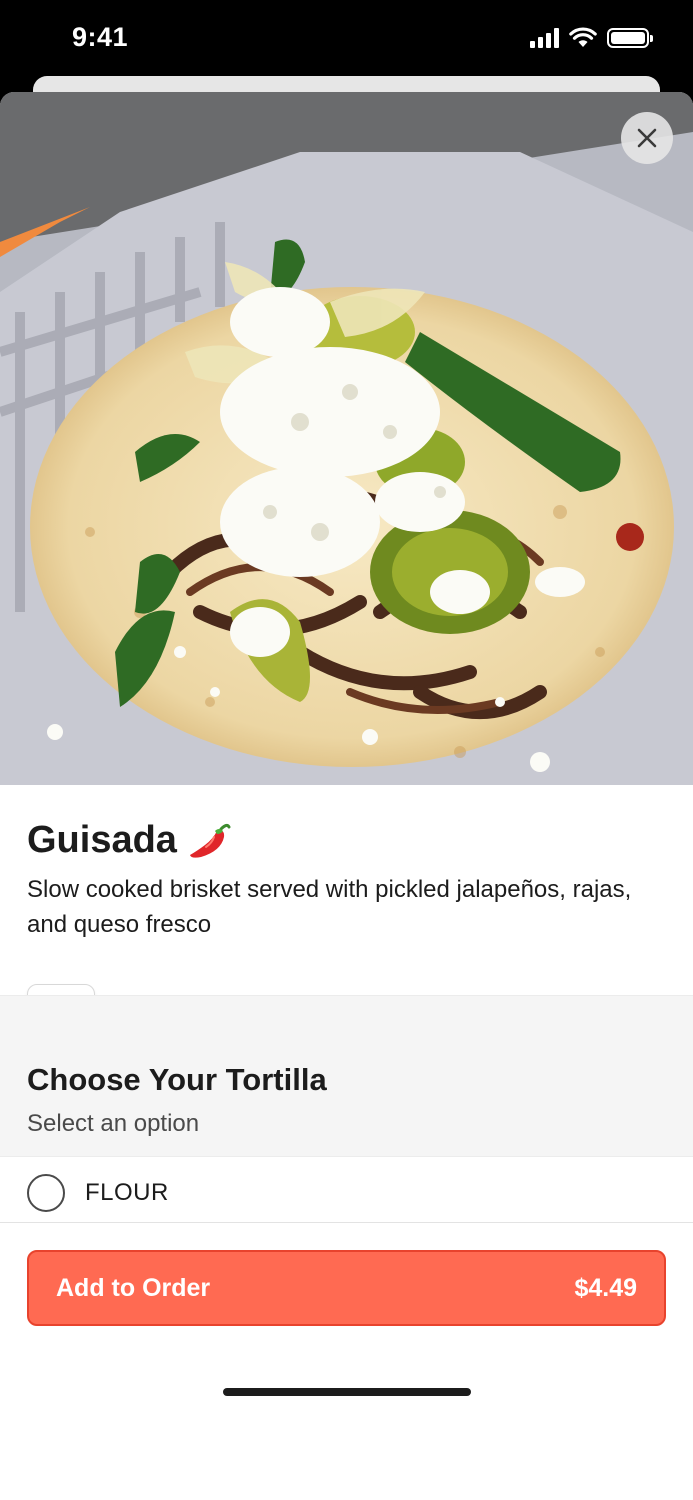  Describe the element at coordinates (100, 37) in the screenshot. I see `status-time: 9:41` at that location.